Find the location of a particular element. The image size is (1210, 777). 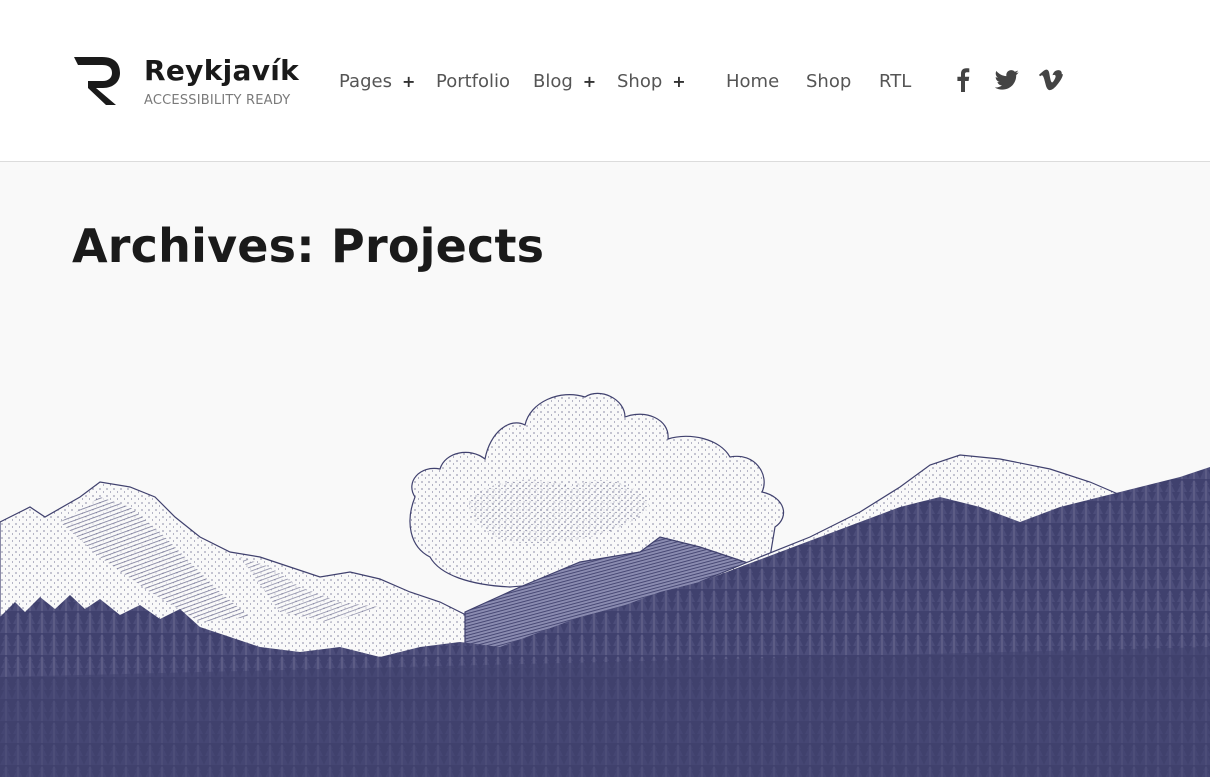

vimeo-icon is located at coordinates (1051, 80).